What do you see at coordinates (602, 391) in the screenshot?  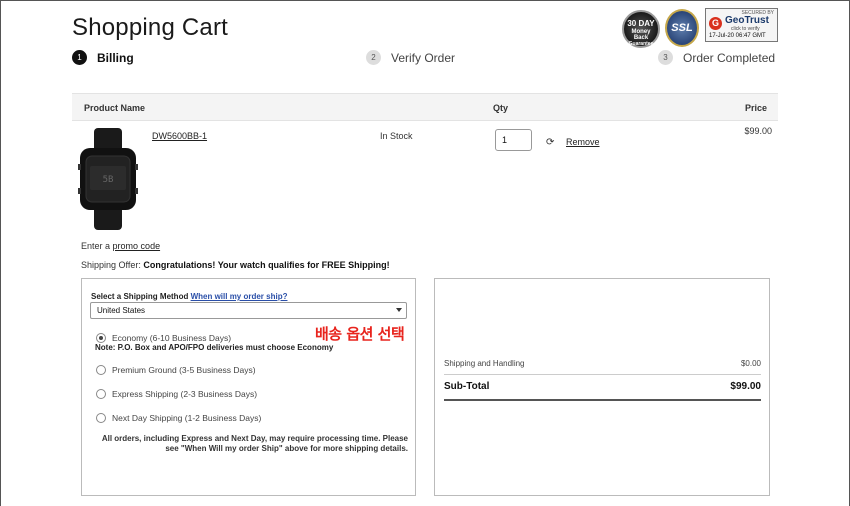 I see `subtotal-row: Sub-Total $99.00` at bounding box center [602, 391].